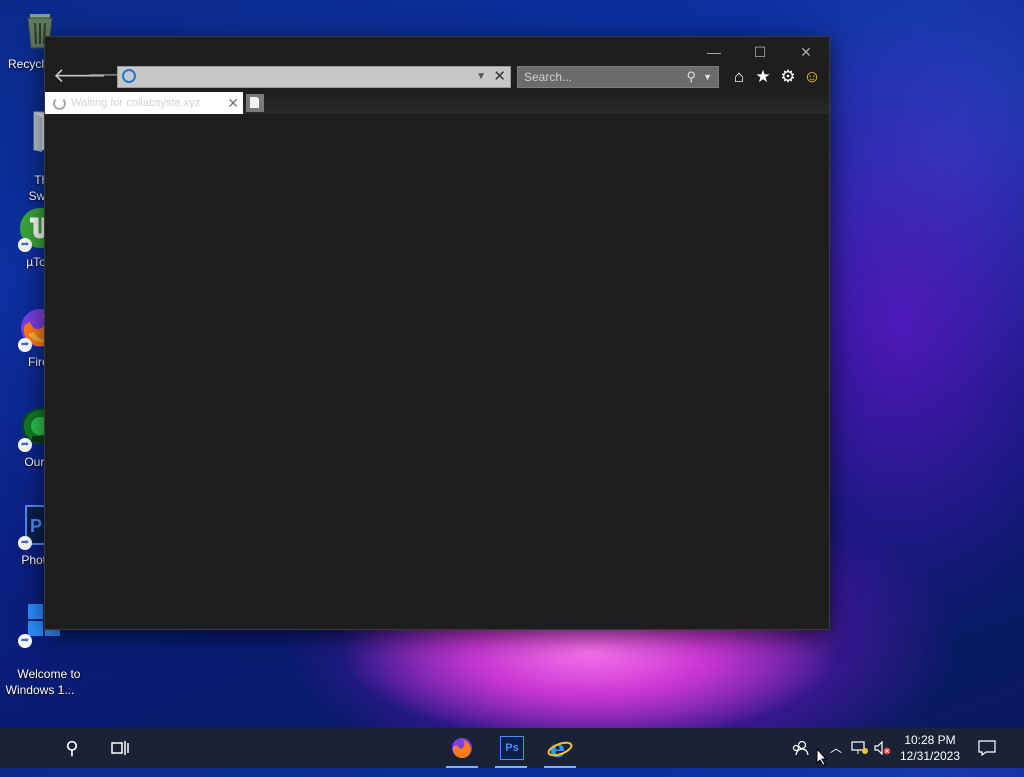 This screenshot has height=777, width=1024. Describe the element at coordinates (129, 76) in the screenshot. I see `internet-explorer-icon` at that location.